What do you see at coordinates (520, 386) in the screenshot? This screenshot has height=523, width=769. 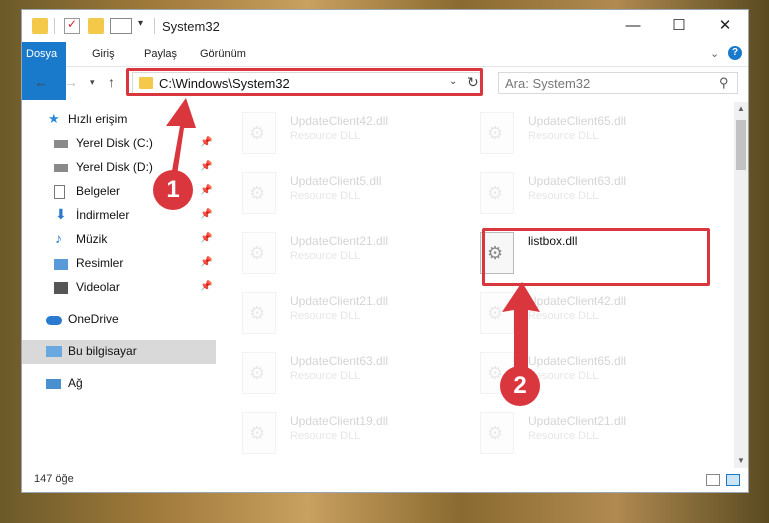 I see `step-badge-2: 2` at bounding box center [520, 386].